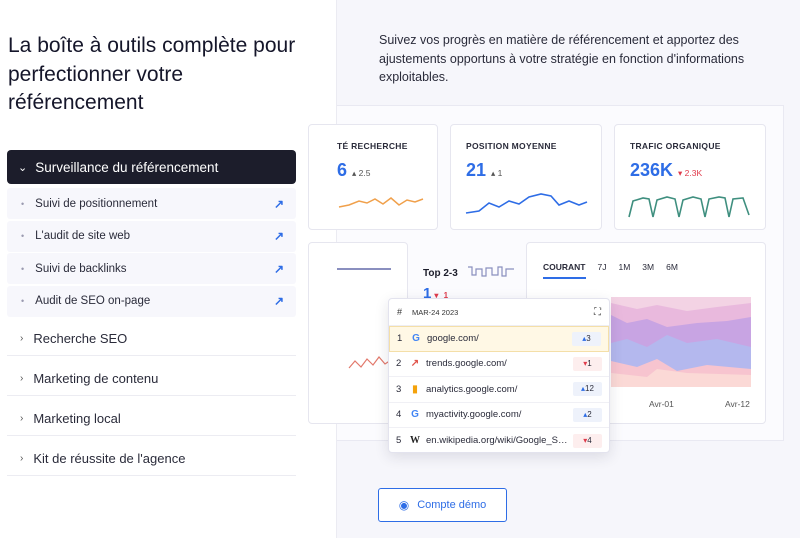 This screenshot has height=538, width=800. I want to click on metric-value: 6 ▴ 2.5, so click(354, 170).